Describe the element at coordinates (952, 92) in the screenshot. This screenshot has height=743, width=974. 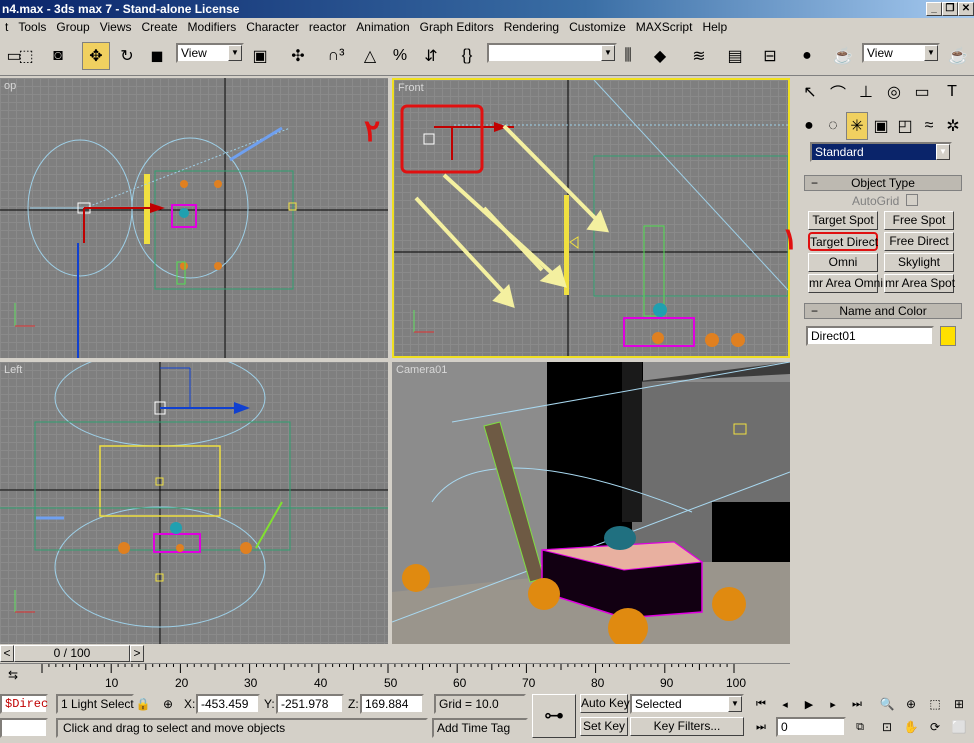
I see `utilities-tab-icon: T` at that location.